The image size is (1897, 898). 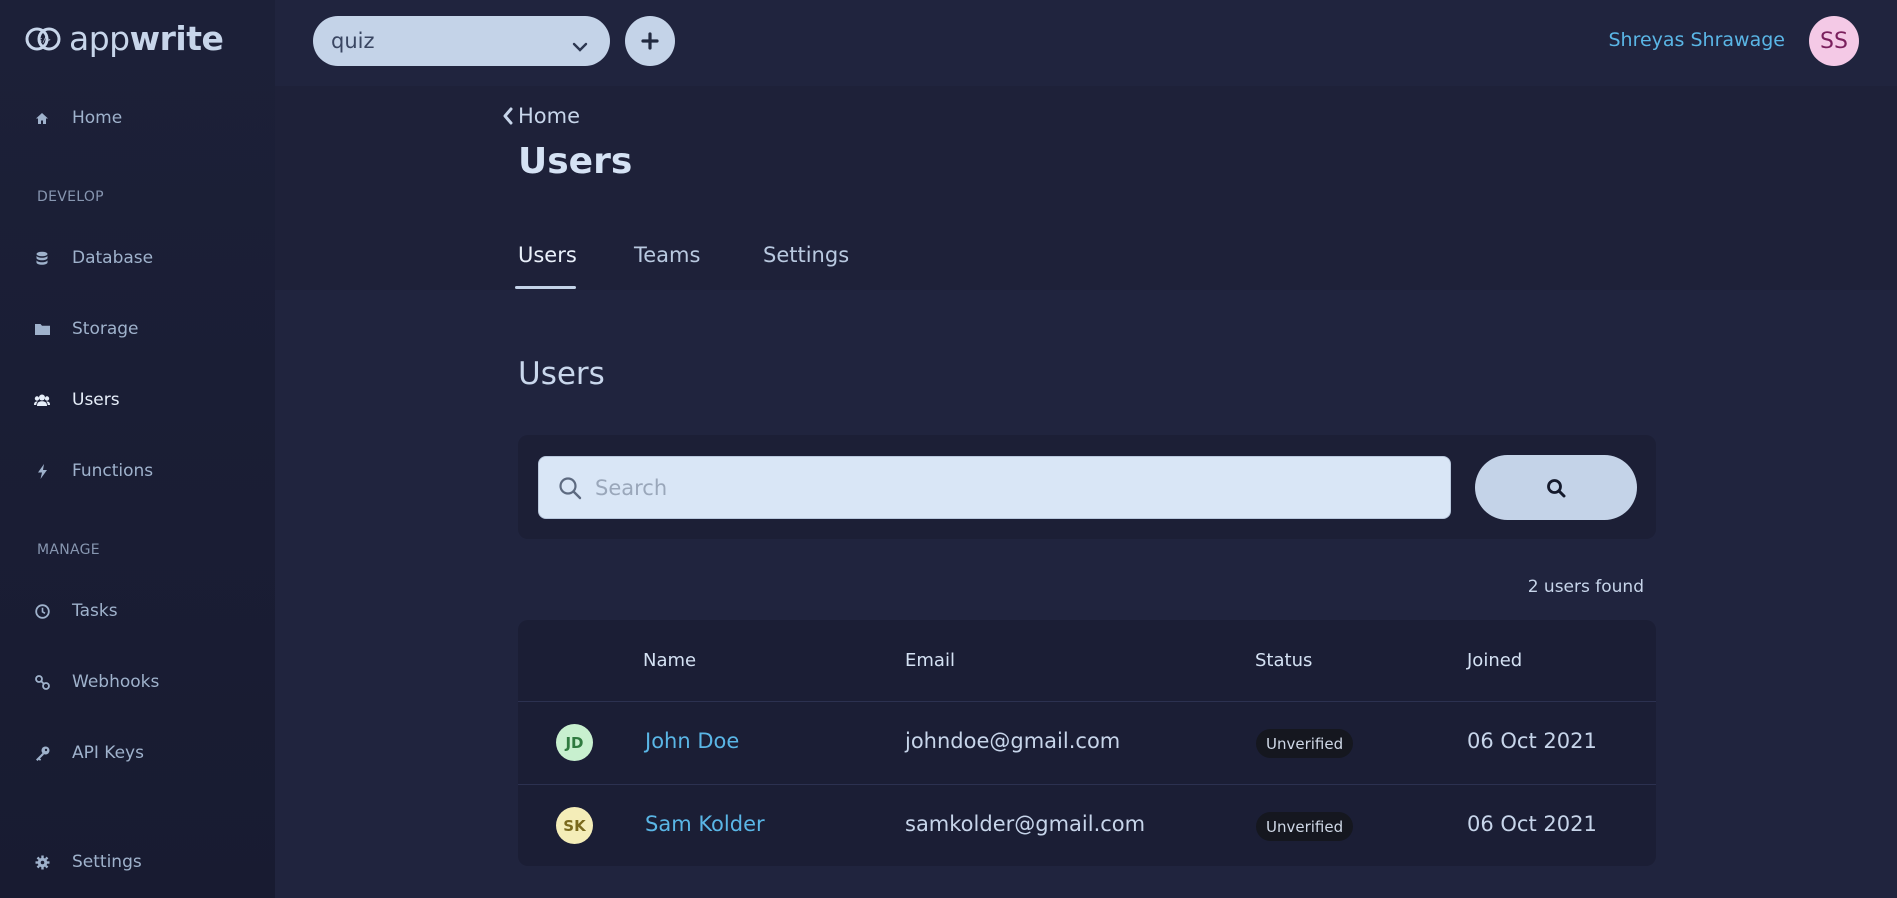 I want to click on logo-text: appwrite, so click(x=146, y=38).